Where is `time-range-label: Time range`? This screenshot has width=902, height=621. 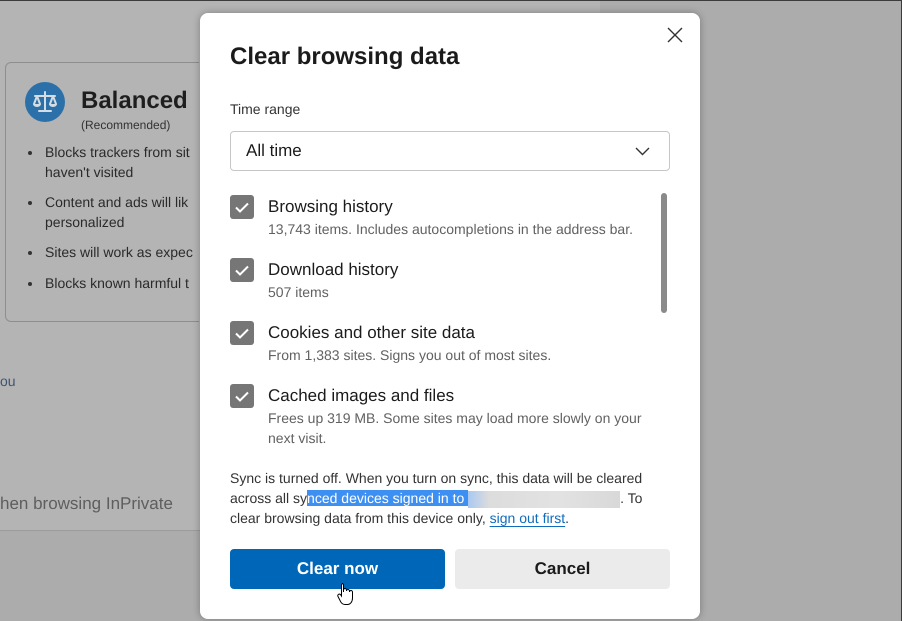 time-range-label: Time range is located at coordinates (265, 109).